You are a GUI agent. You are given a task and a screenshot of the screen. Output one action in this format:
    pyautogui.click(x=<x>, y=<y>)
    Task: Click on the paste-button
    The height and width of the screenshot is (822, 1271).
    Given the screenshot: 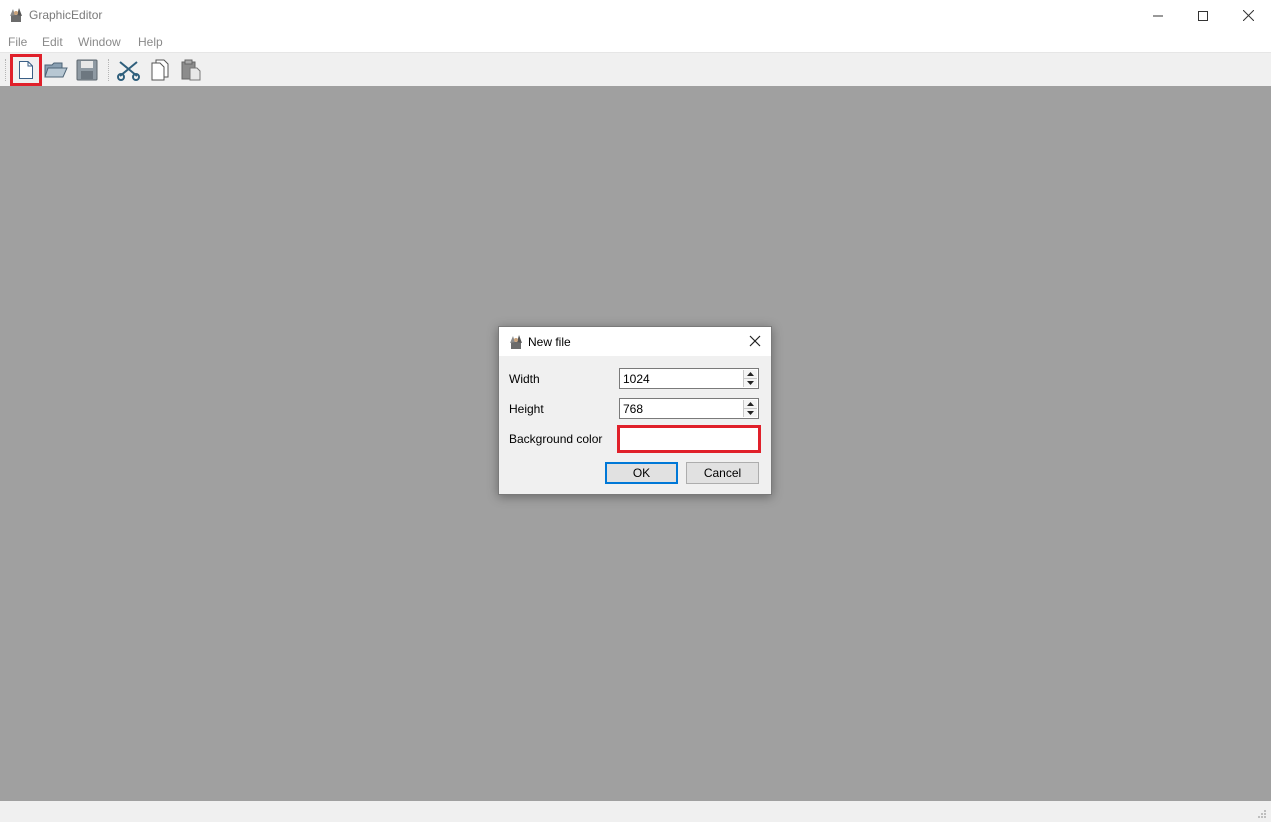 What is the action you would take?
    pyautogui.click(x=191, y=70)
    